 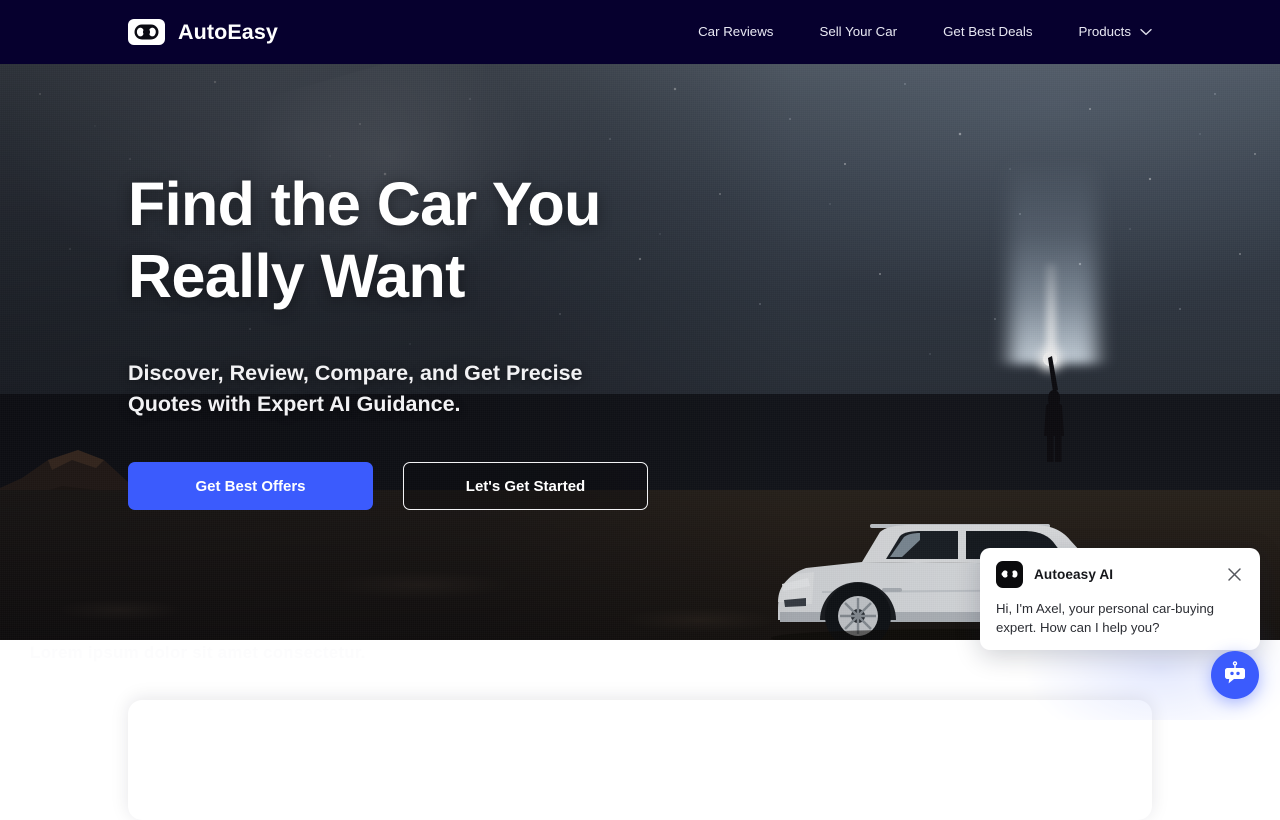 I want to click on chat-popup-title: Autoeasy AI, so click(x=1074, y=574).